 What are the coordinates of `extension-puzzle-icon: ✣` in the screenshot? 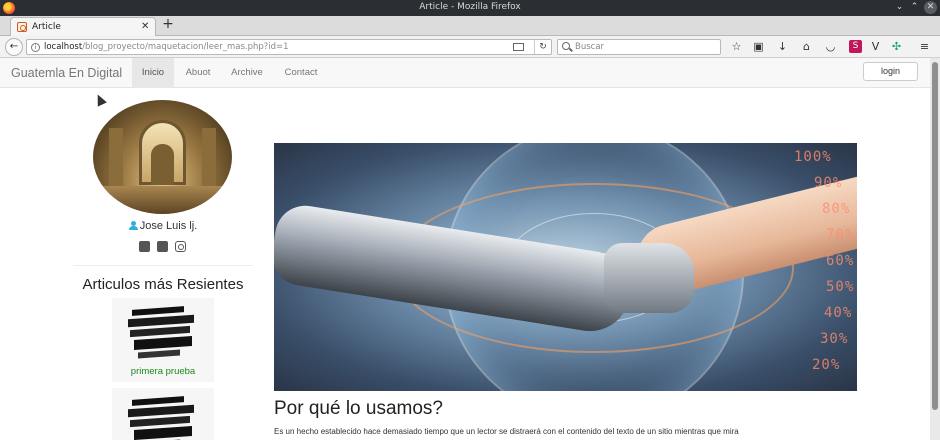 It's located at (896, 46).